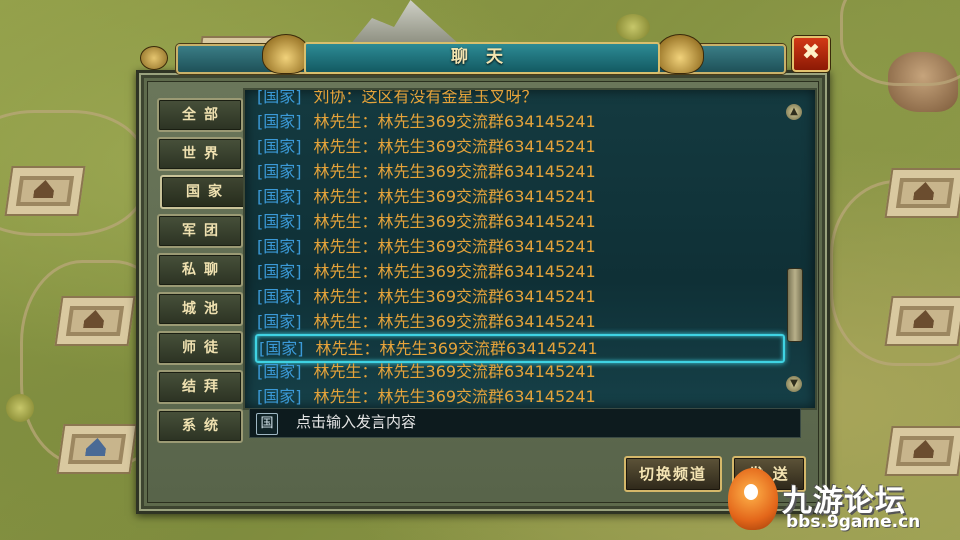 The width and height of the screenshot is (960, 540). What do you see at coordinates (853, 522) in the screenshot?
I see `watermark-url: bbs.9game.cn` at bounding box center [853, 522].